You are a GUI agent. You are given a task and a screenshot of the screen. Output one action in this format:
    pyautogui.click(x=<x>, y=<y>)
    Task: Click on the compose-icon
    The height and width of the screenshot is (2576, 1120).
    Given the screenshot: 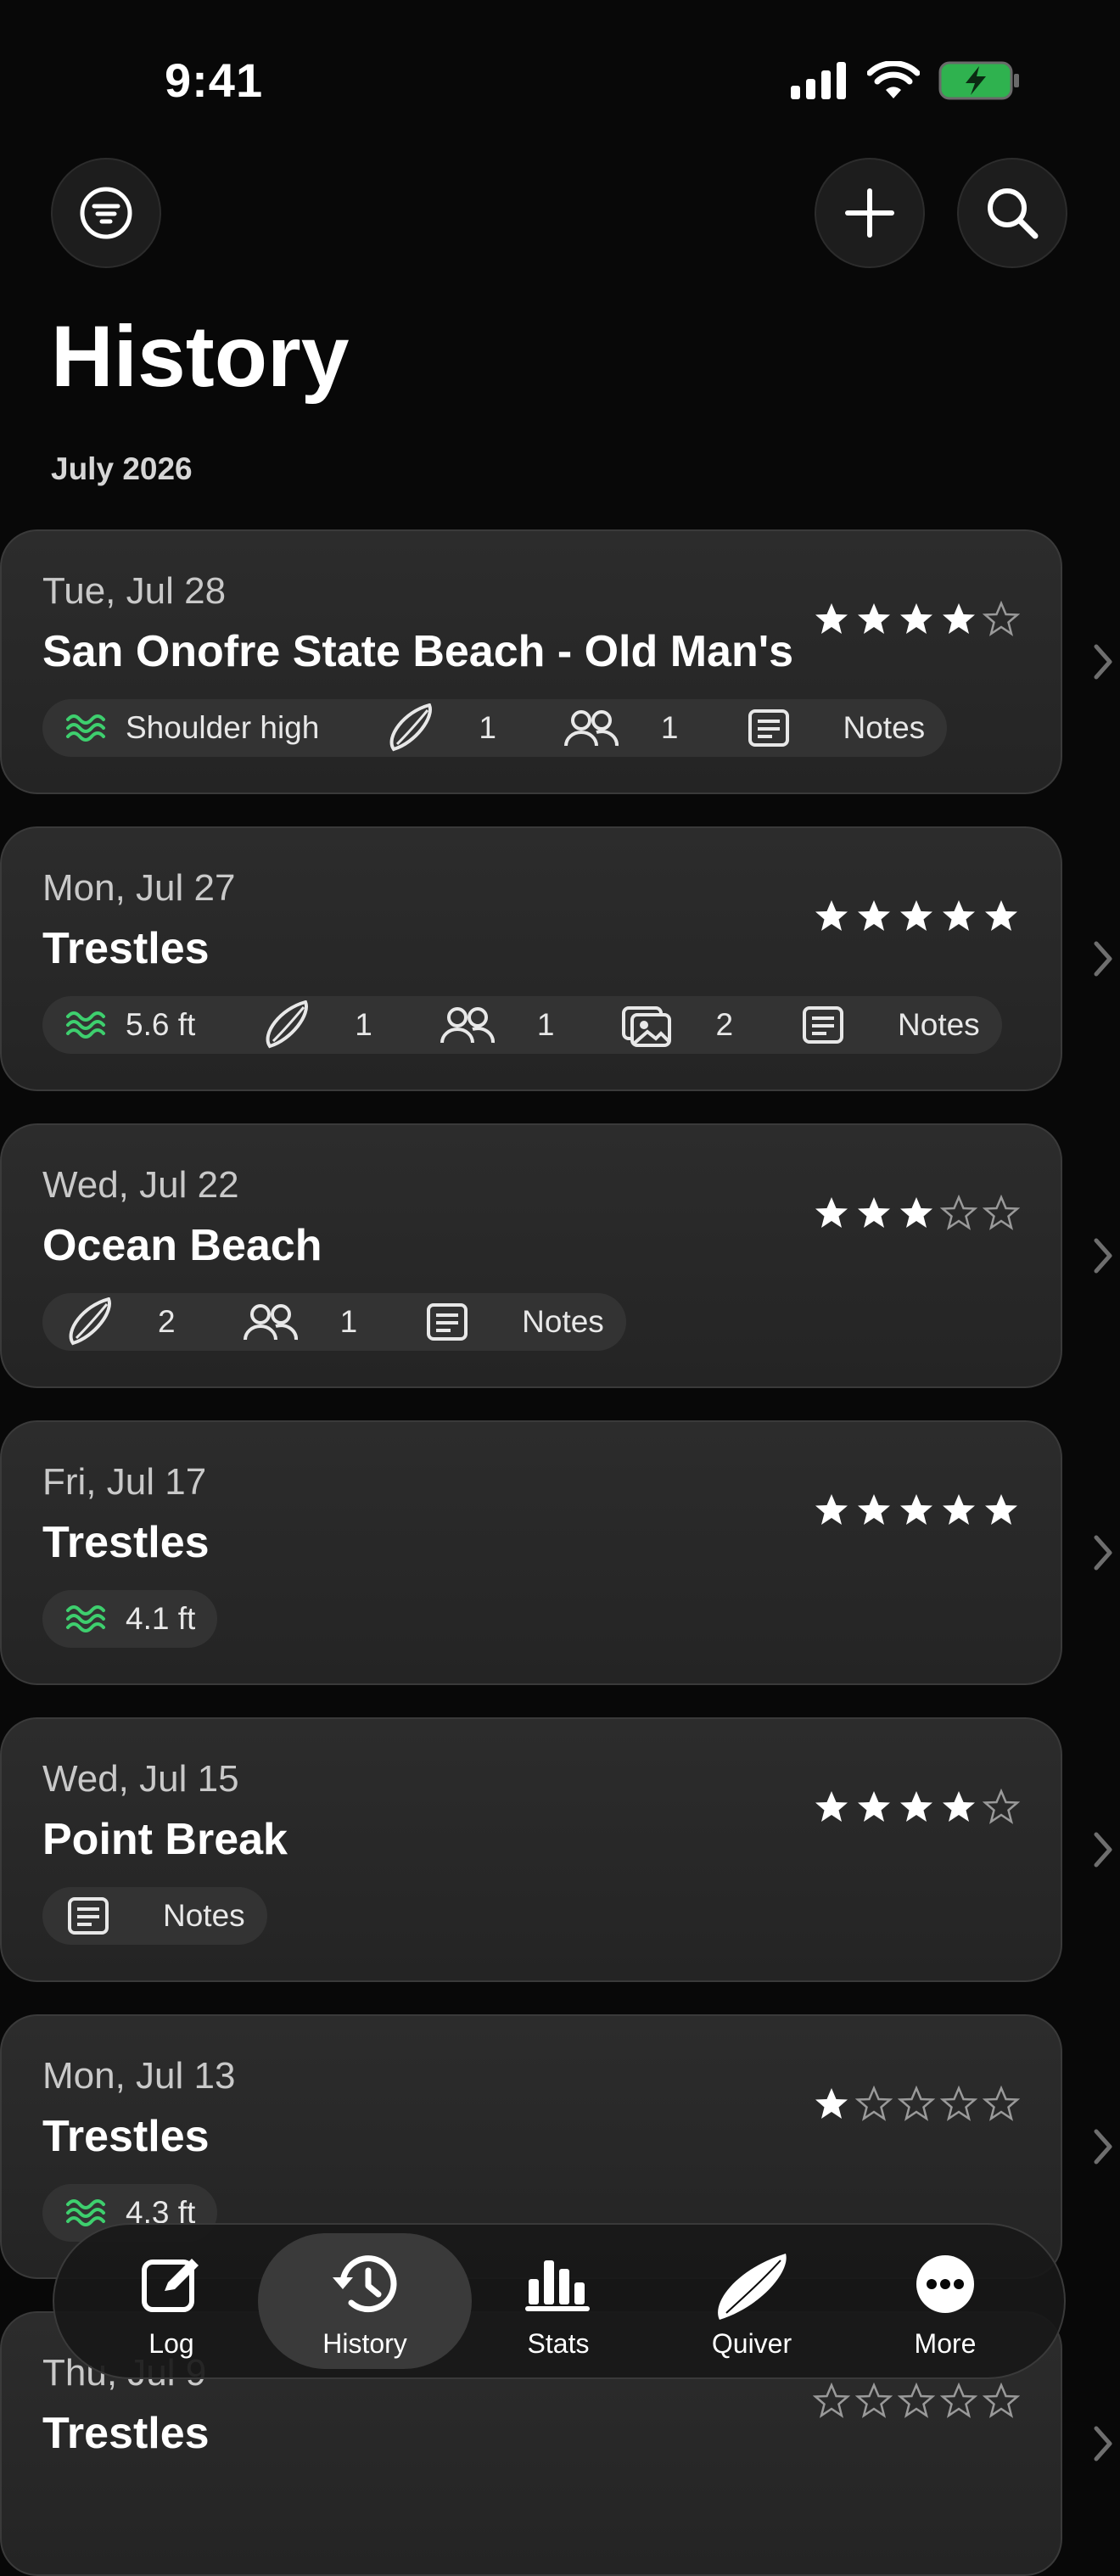 What is the action you would take?
    pyautogui.click(x=171, y=2285)
    